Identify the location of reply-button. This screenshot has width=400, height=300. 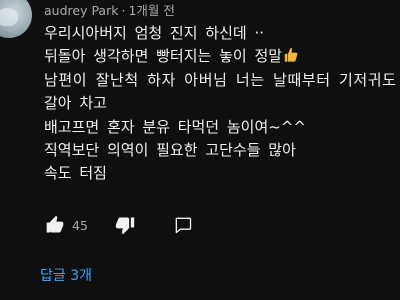
(183, 225).